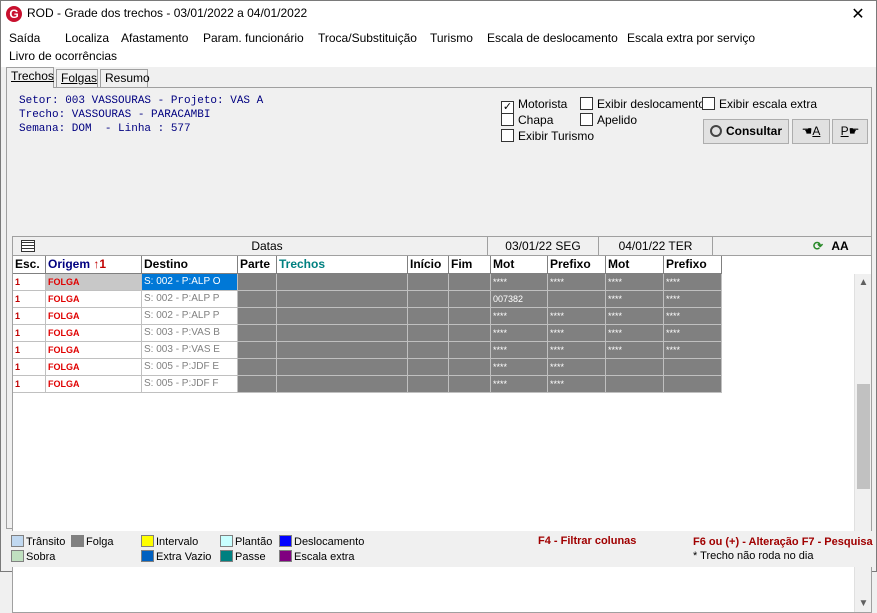  What do you see at coordinates (552, 38) in the screenshot?
I see `menu-escala-deslocamento: Escala de deslocamento` at bounding box center [552, 38].